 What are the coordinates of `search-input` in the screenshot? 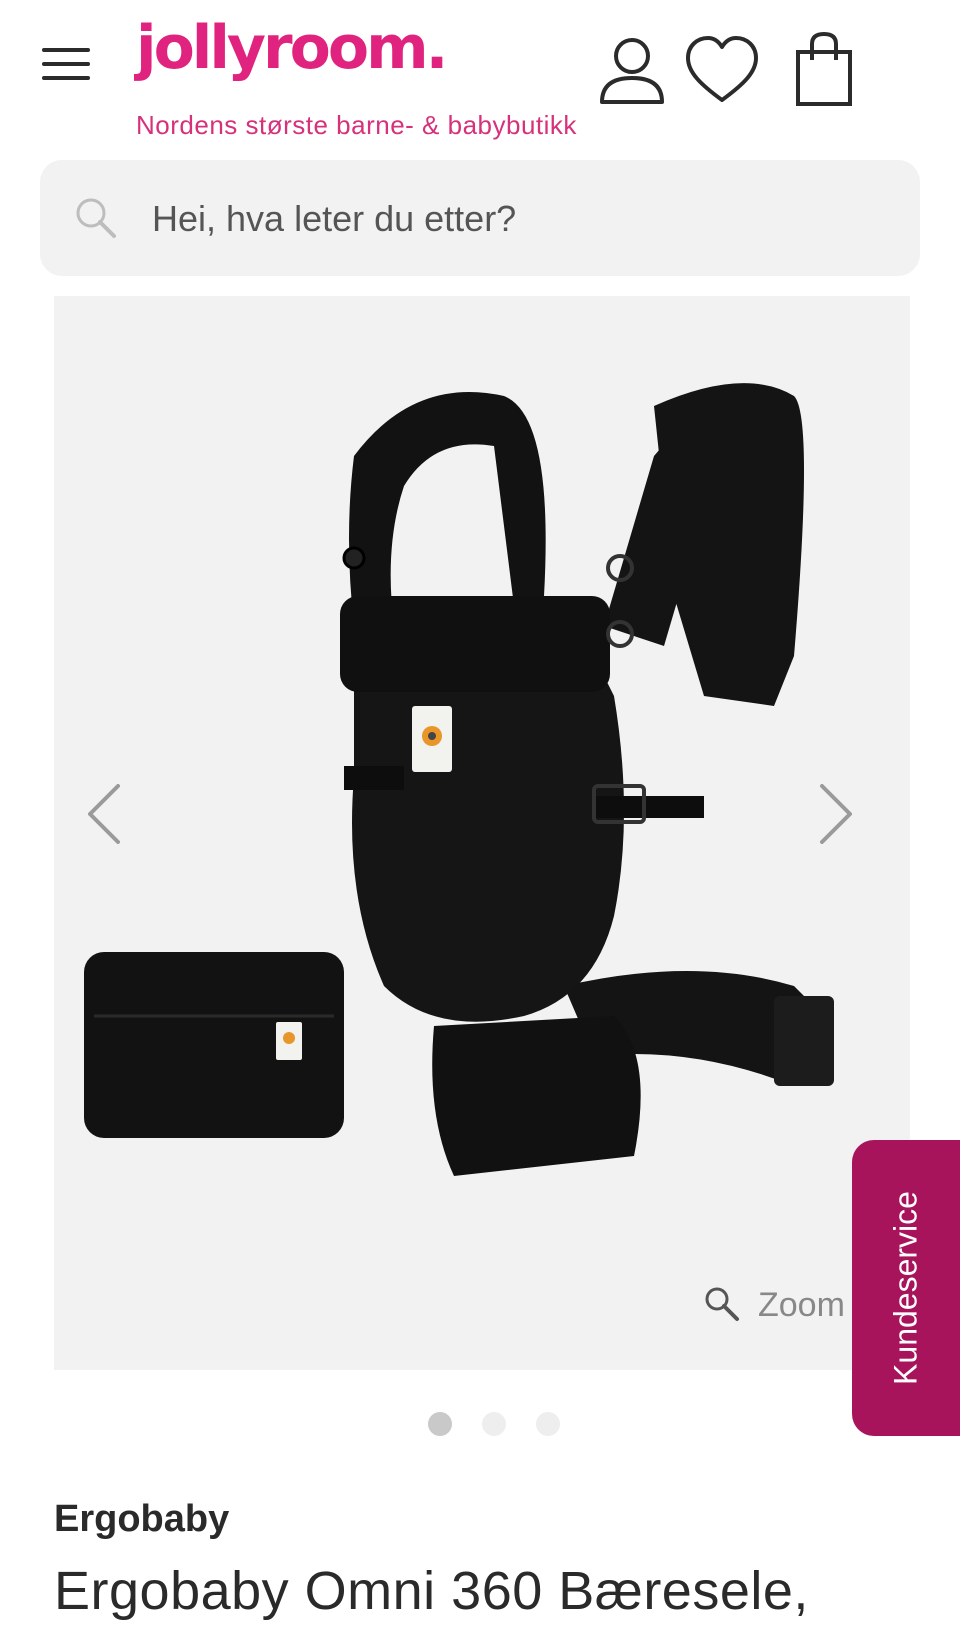 It's located at (522, 219).